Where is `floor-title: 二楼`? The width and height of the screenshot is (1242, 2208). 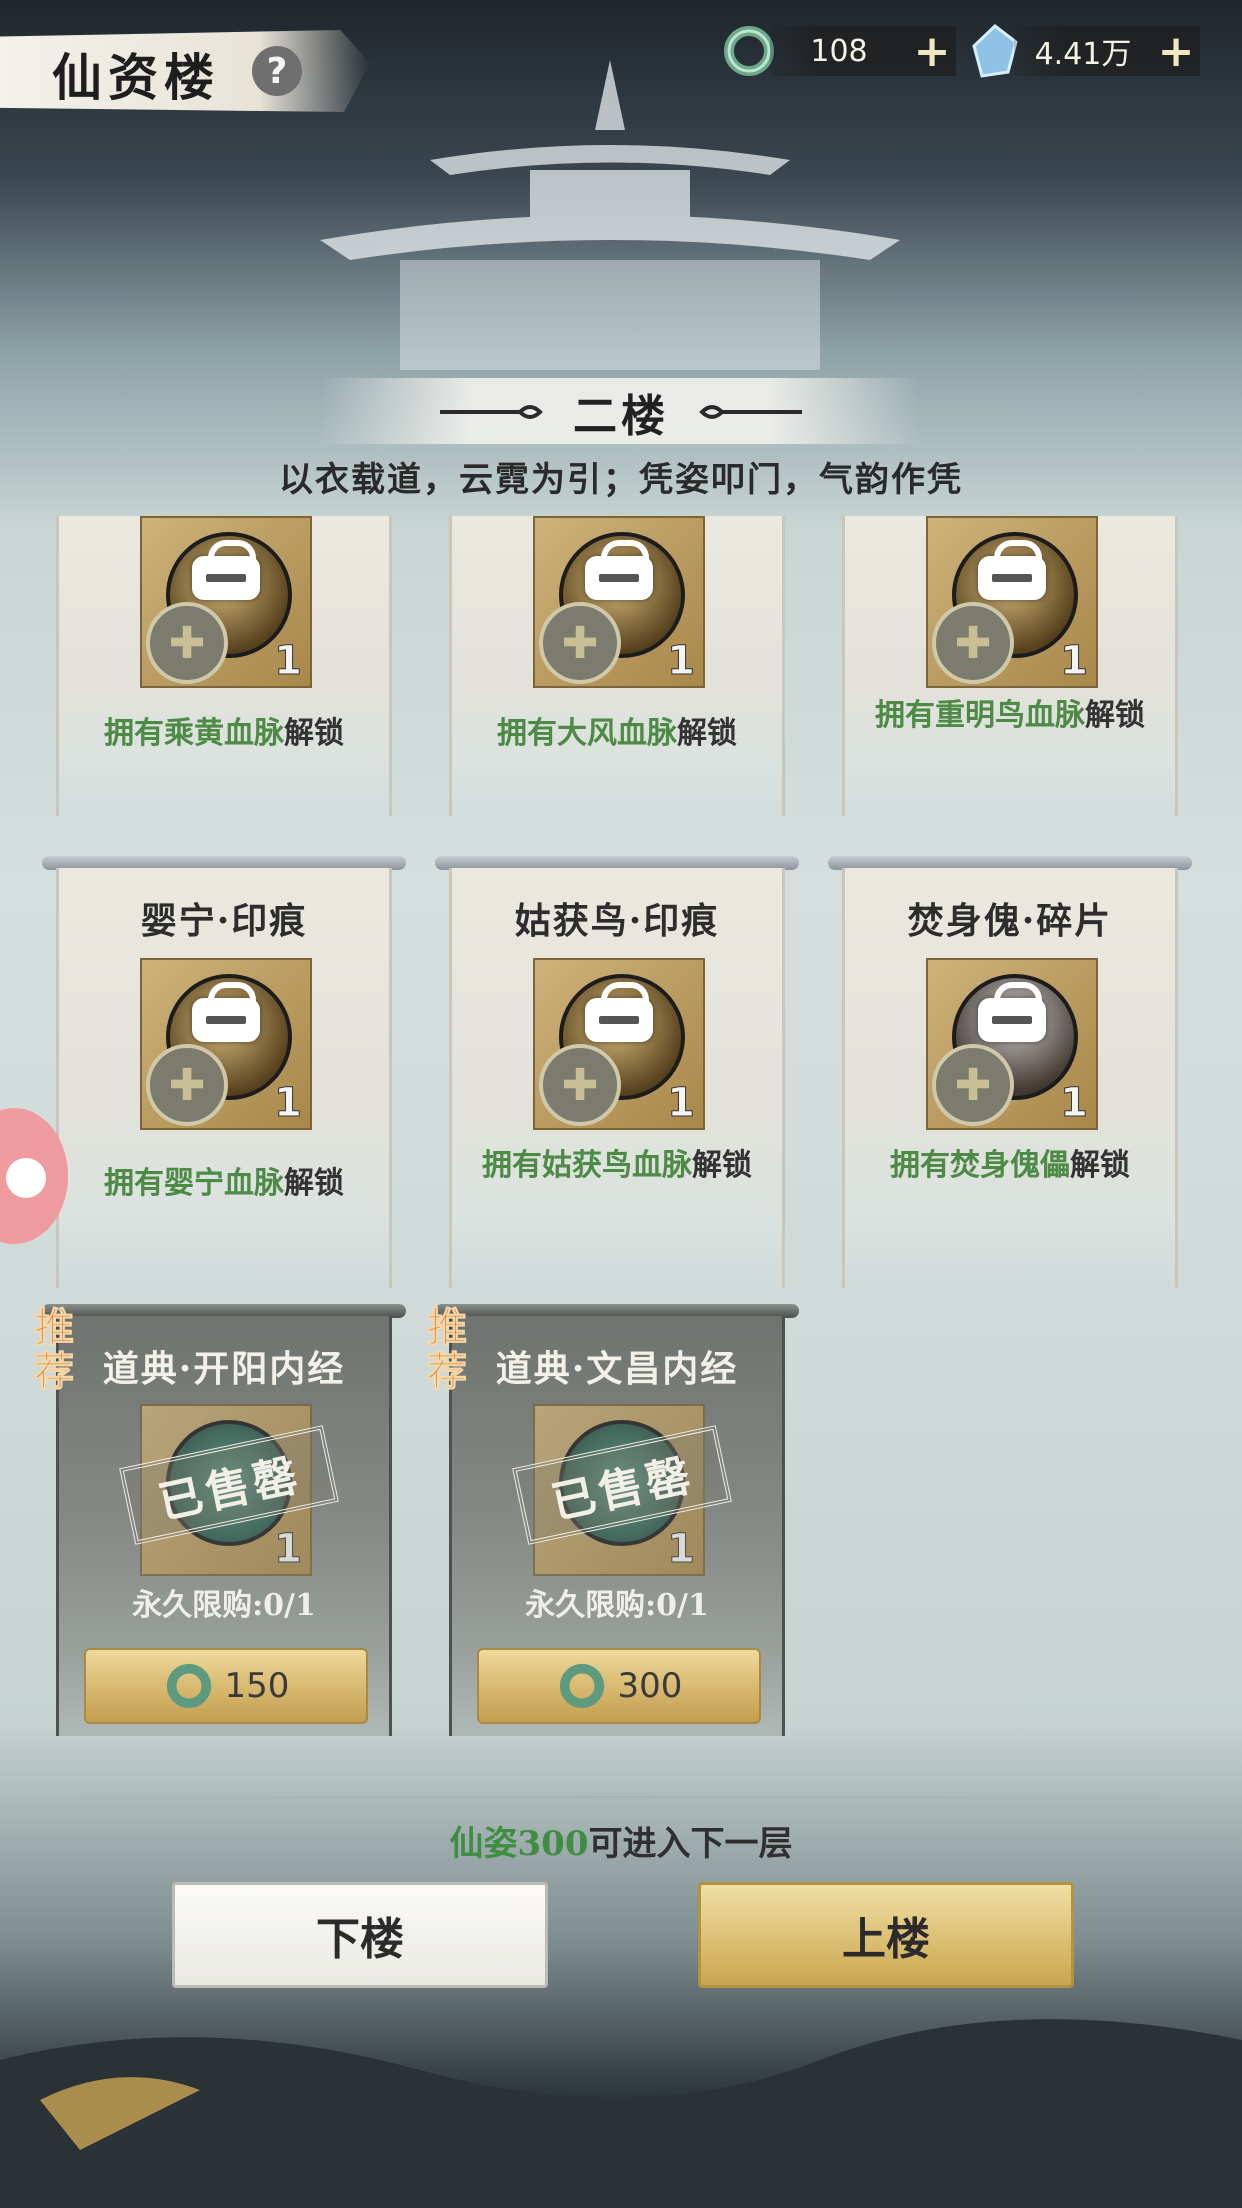 floor-title: 二楼 is located at coordinates (621, 416).